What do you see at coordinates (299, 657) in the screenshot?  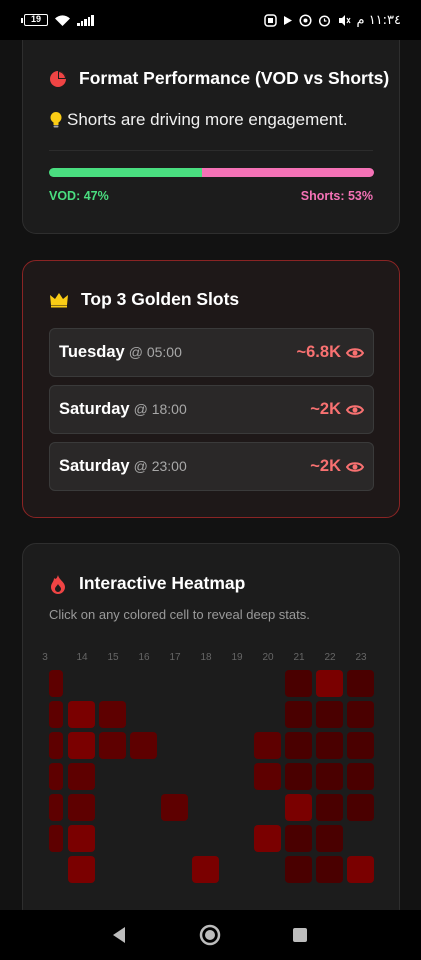 I see `hour-label: 21` at bounding box center [299, 657].